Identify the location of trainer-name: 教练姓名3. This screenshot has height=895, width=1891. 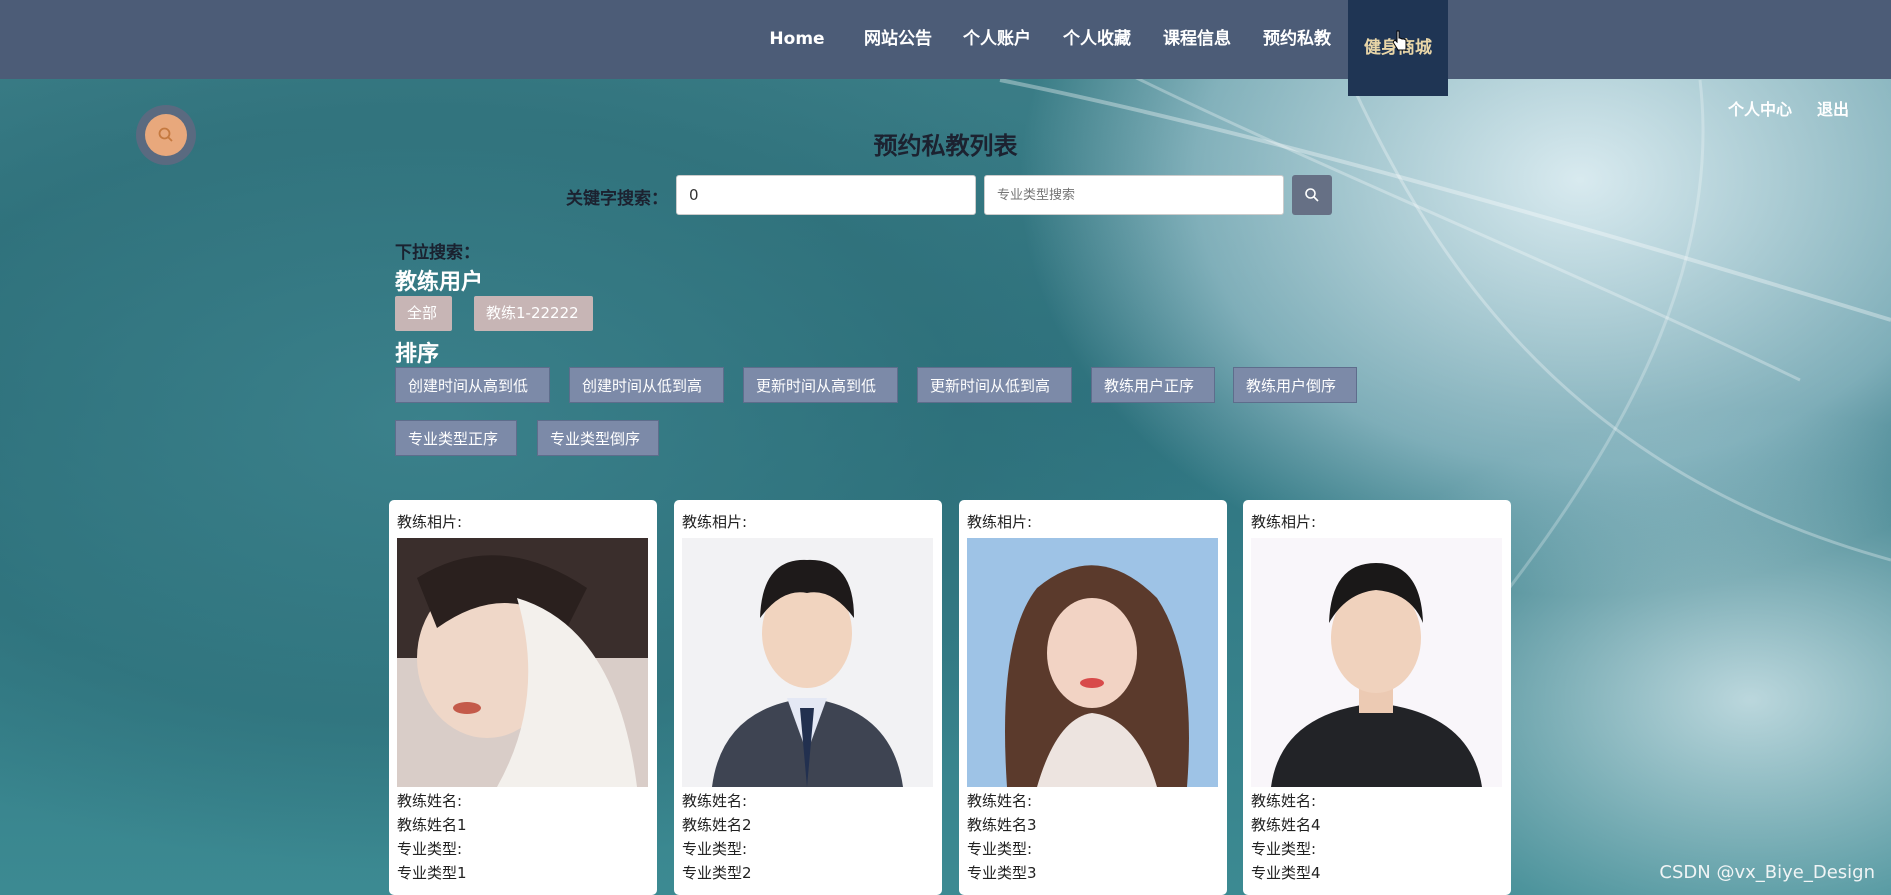
(1002, 825).